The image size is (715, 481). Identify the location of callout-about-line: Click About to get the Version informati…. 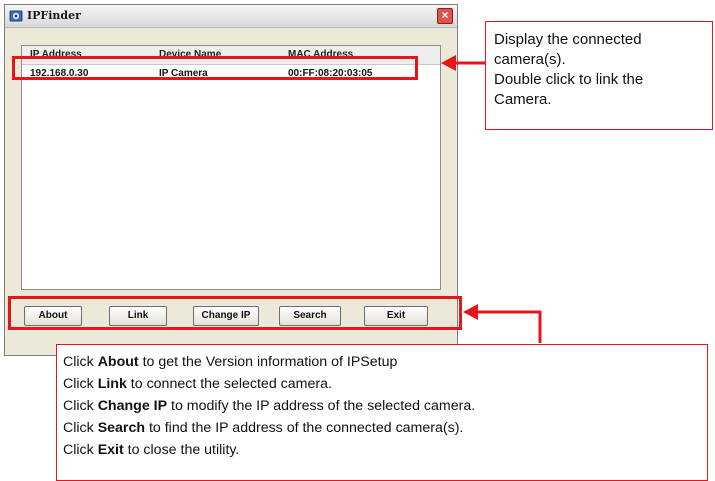
(230, 362).